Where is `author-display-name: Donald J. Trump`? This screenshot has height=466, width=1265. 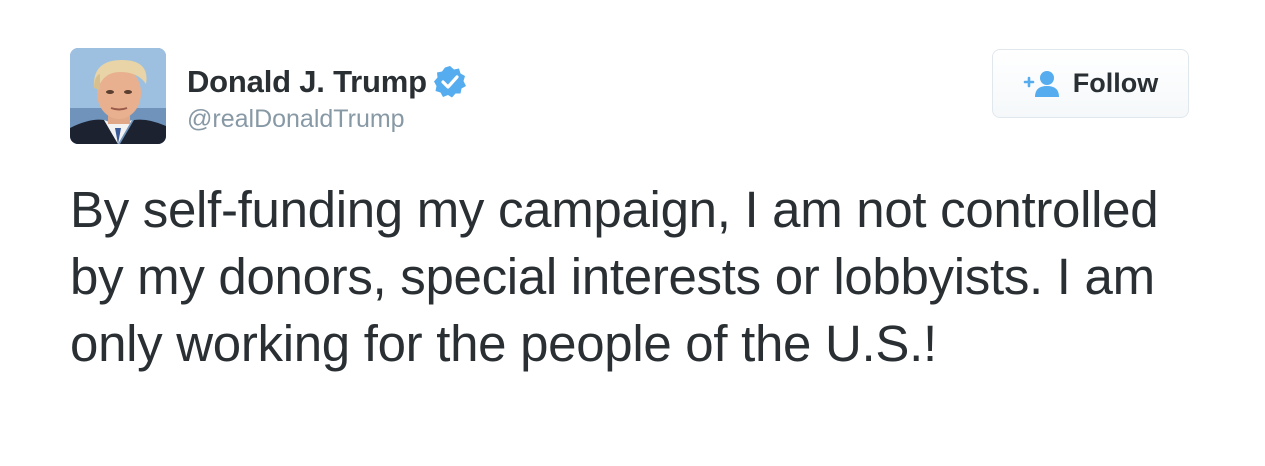
author-display-name: Donald J. Trump is located at coordinates (307, 82).